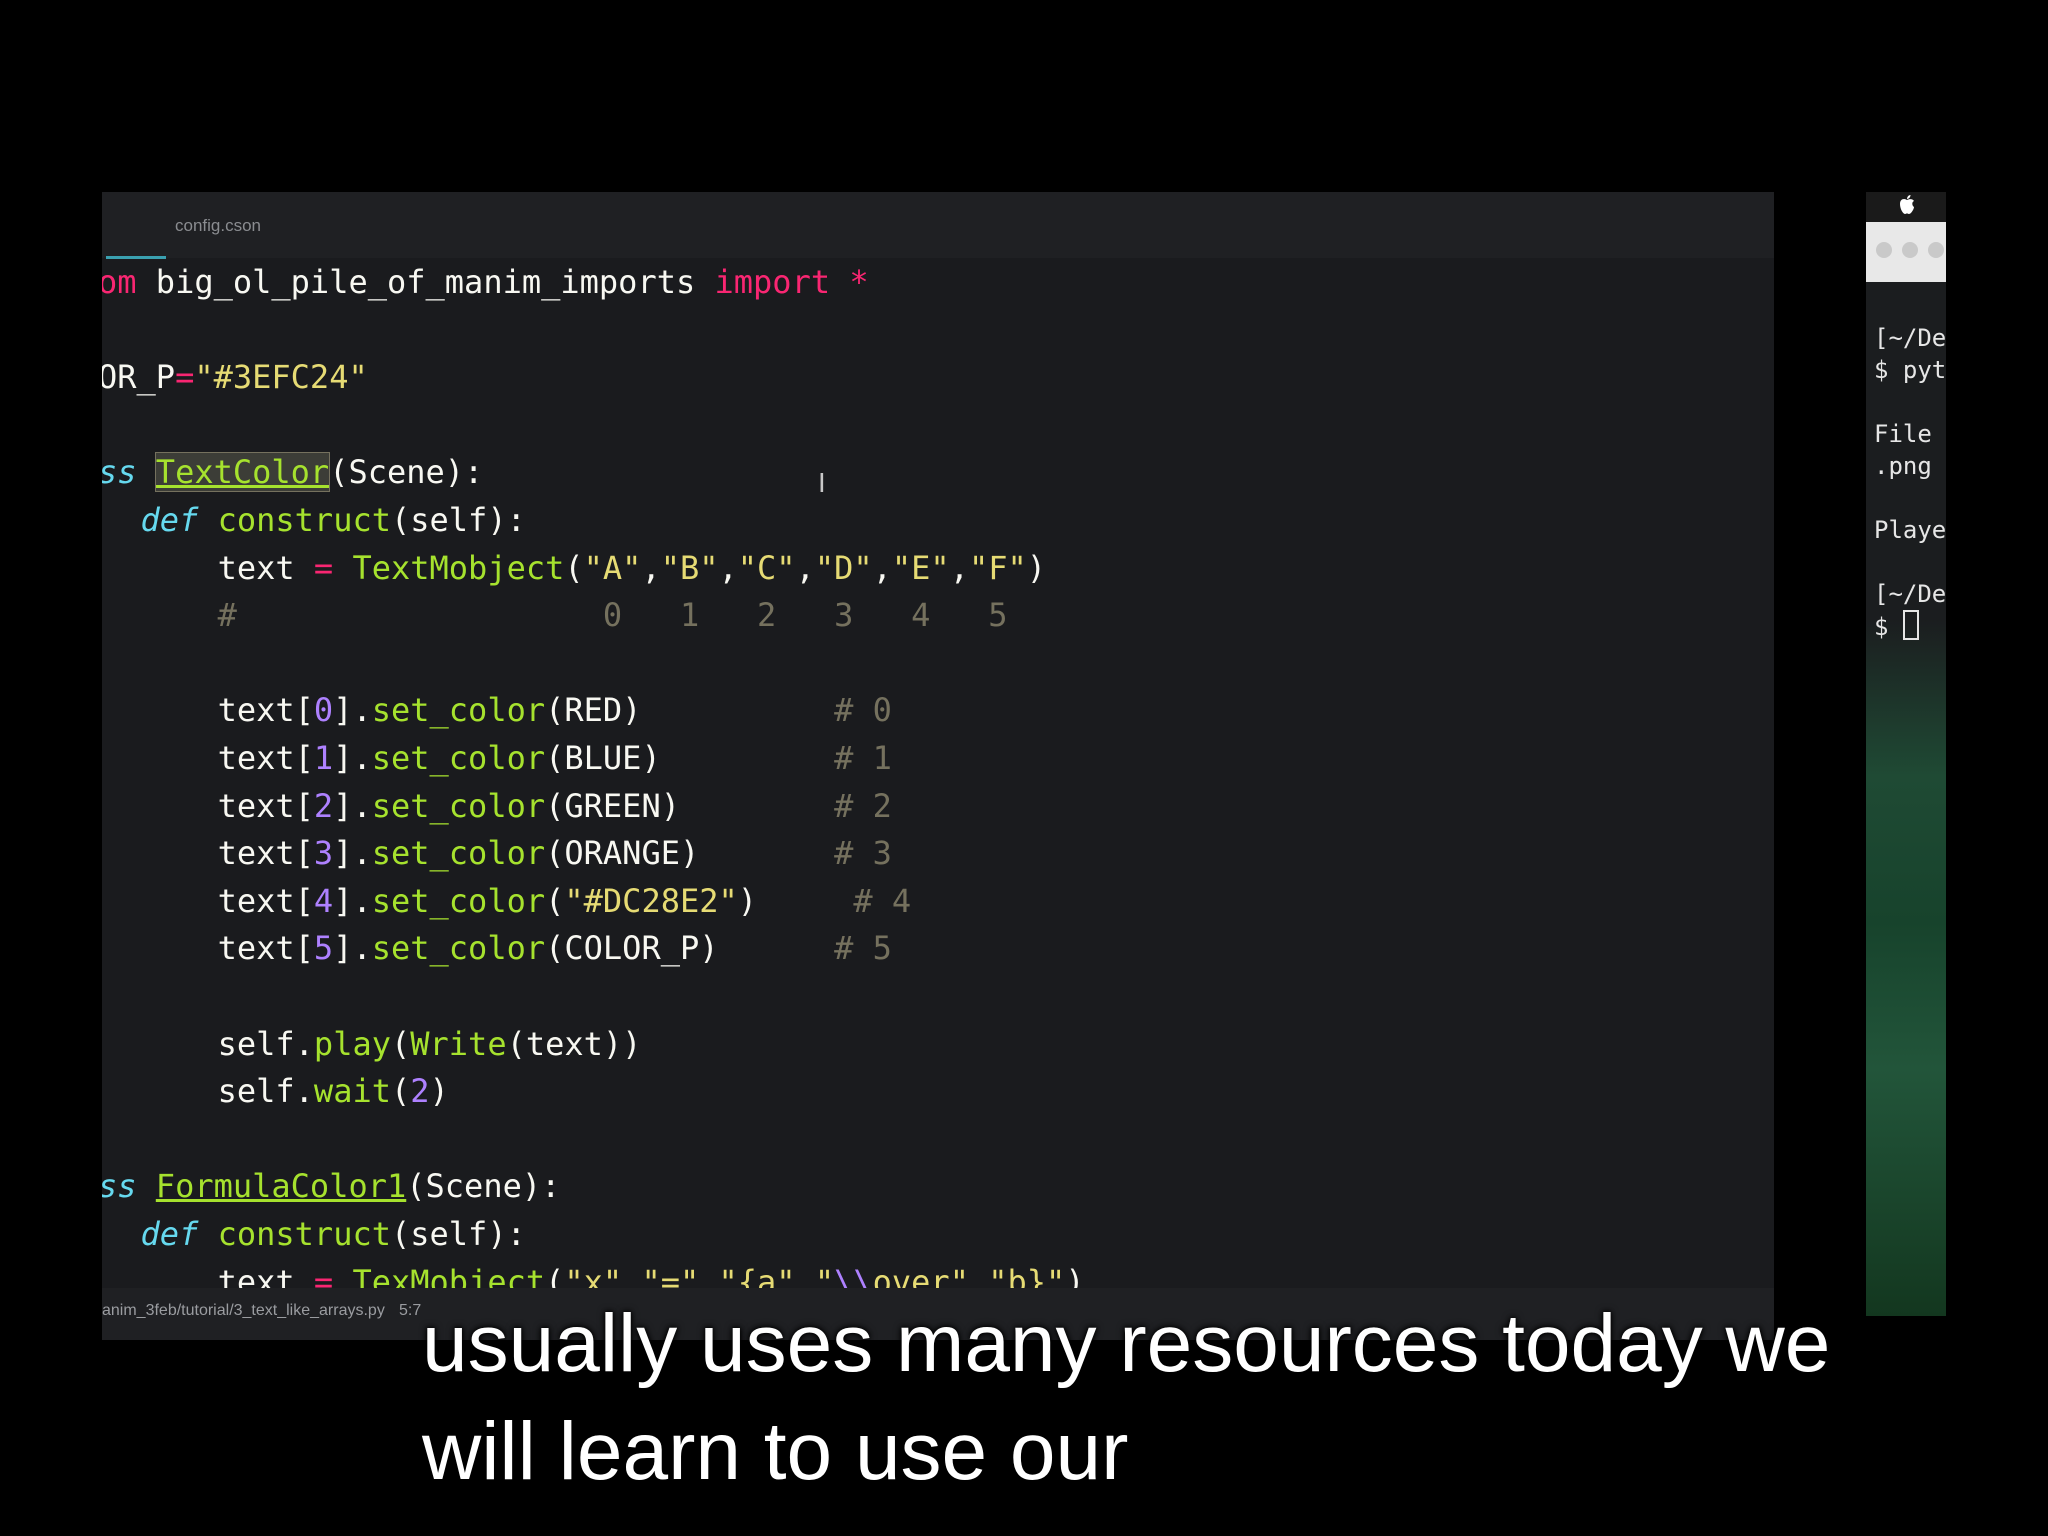 The image size is (2048, 1536). I want to click on code-line: self.play(Write(text)), so click(372, 1044).